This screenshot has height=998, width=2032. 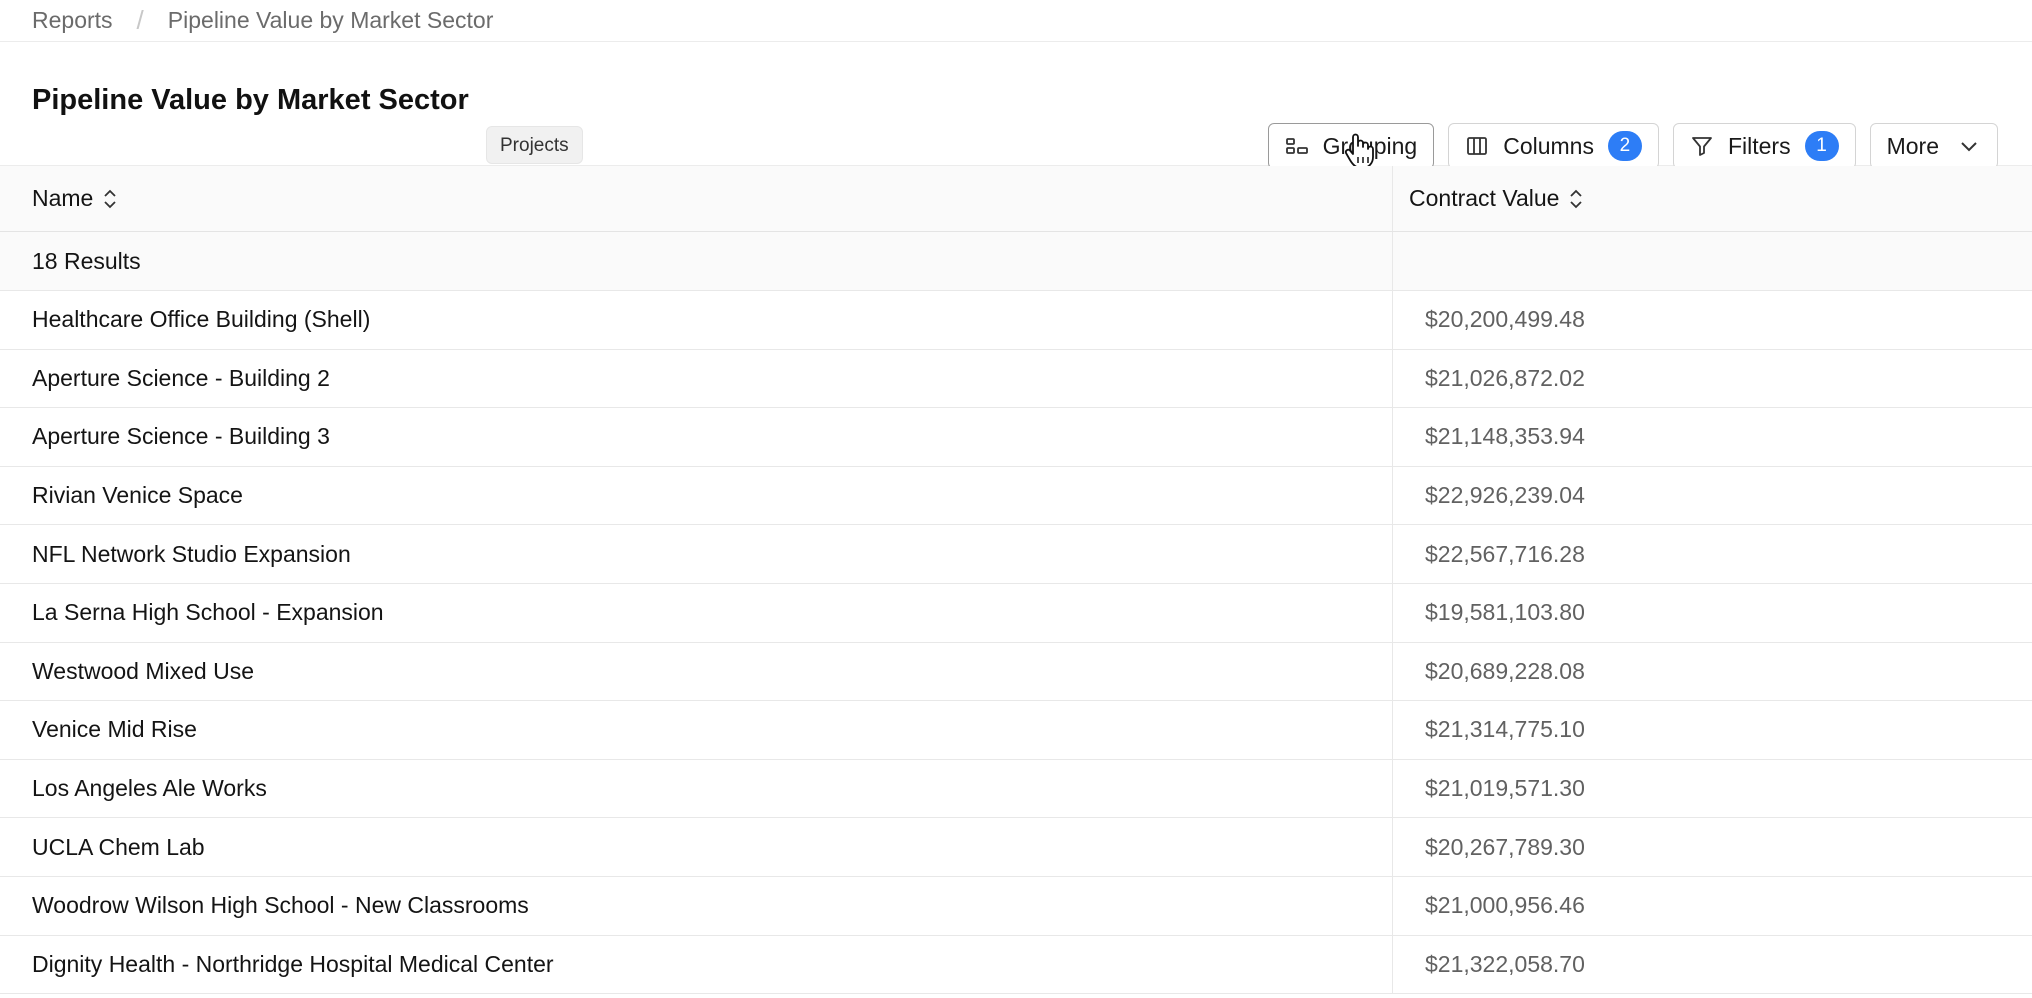 I want to click on columns-button: Columns 2, so click(x=1553, y=146).